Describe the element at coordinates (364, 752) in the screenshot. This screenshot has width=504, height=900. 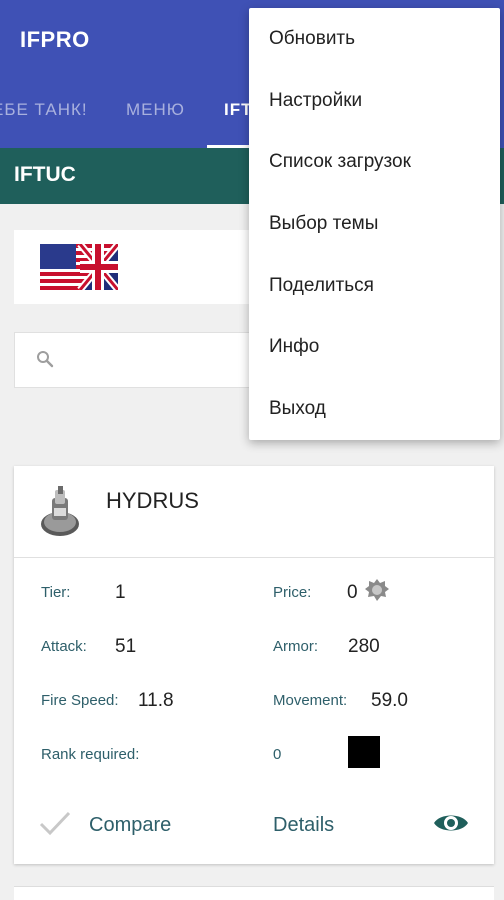
I see `rank-swatch` at that location.